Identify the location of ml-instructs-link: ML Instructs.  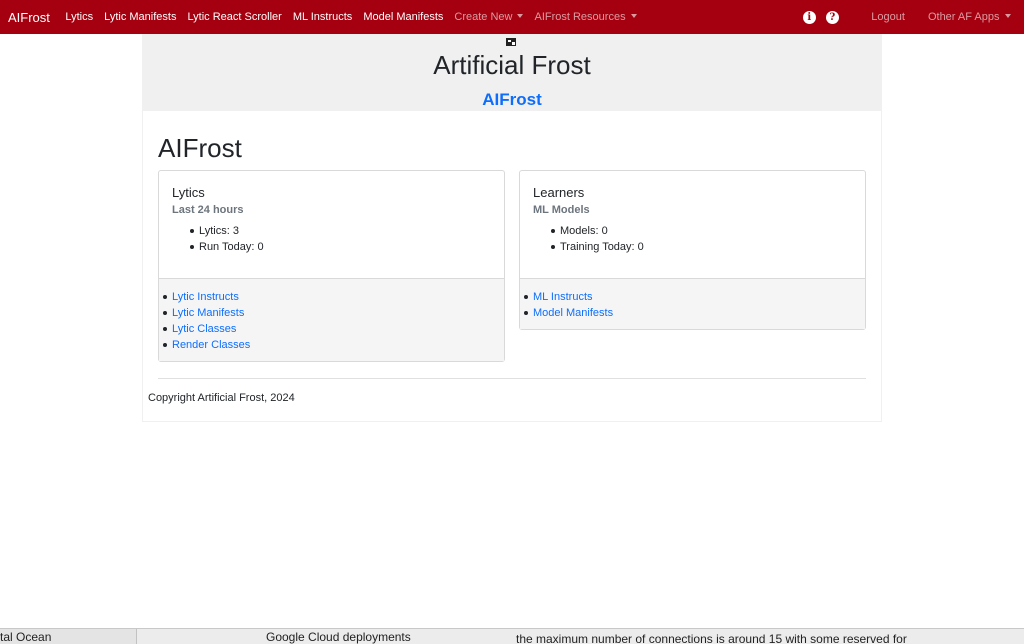
(694, 297).